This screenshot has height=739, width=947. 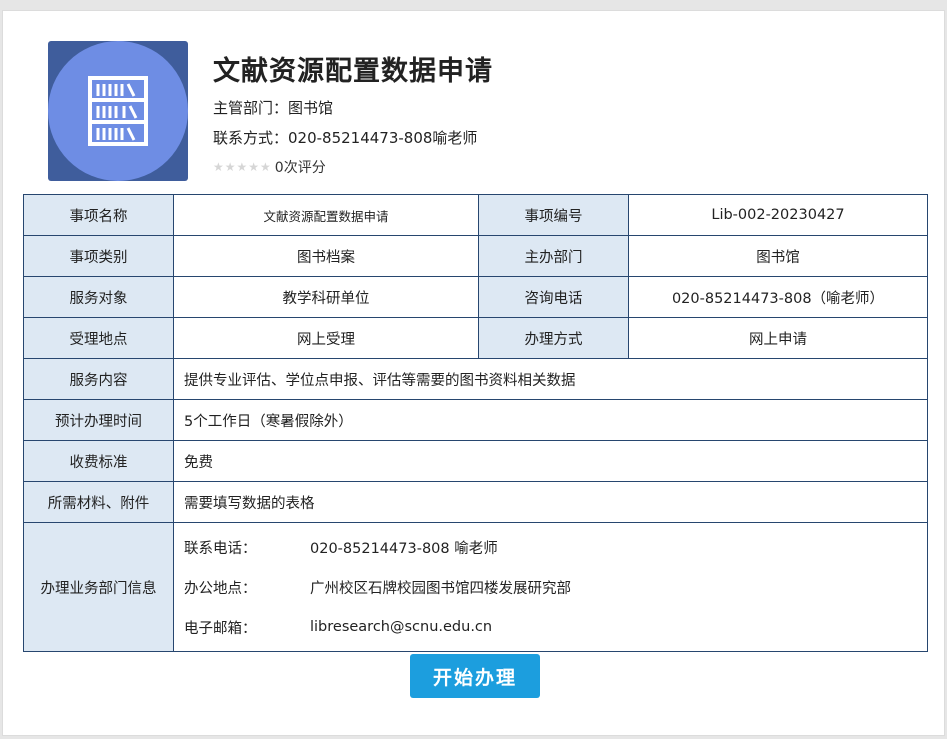 What do you see at coordinates (273, 108) in the screenshot?
I see `department-text: 主管部门：图书馆` at bounding box center [273, 108].